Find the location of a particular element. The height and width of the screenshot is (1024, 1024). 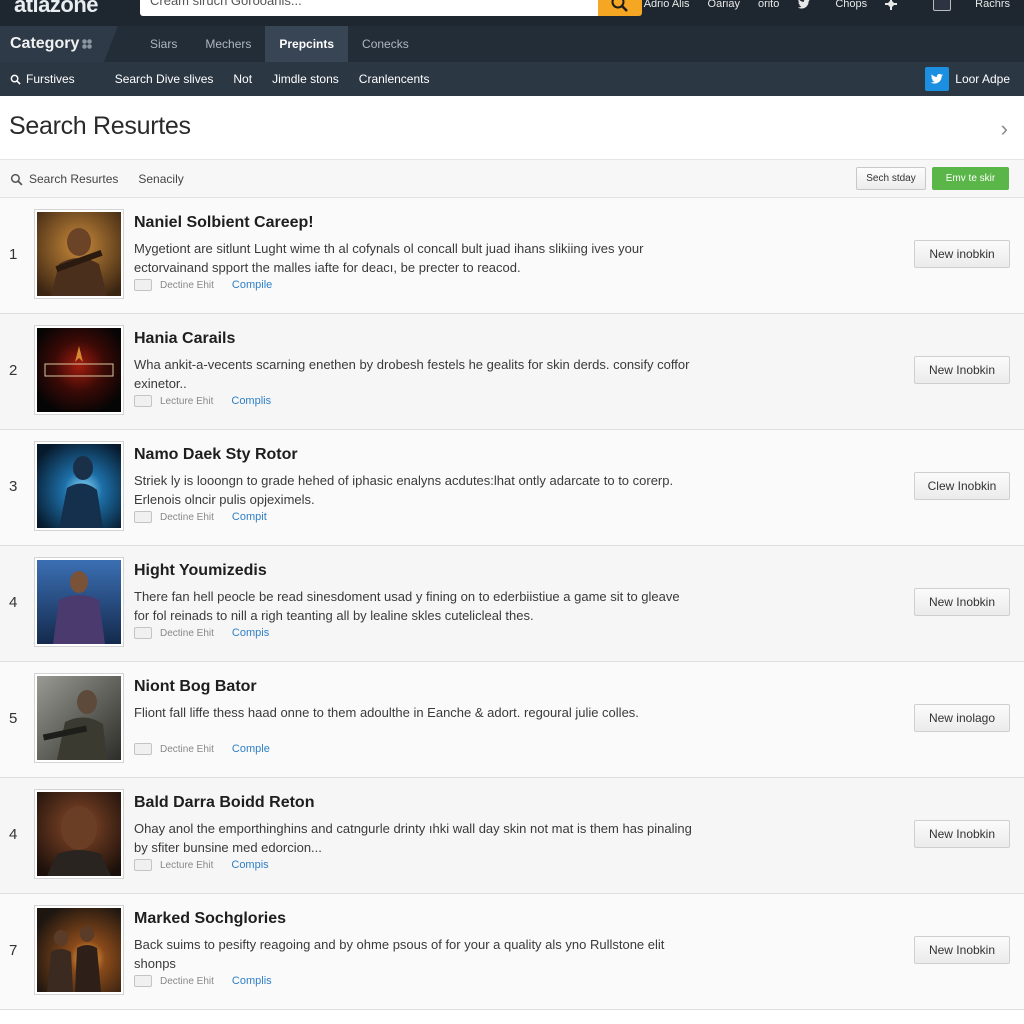

result-title: Naniel Solbient Careep! is located at coordinates (224, 223).